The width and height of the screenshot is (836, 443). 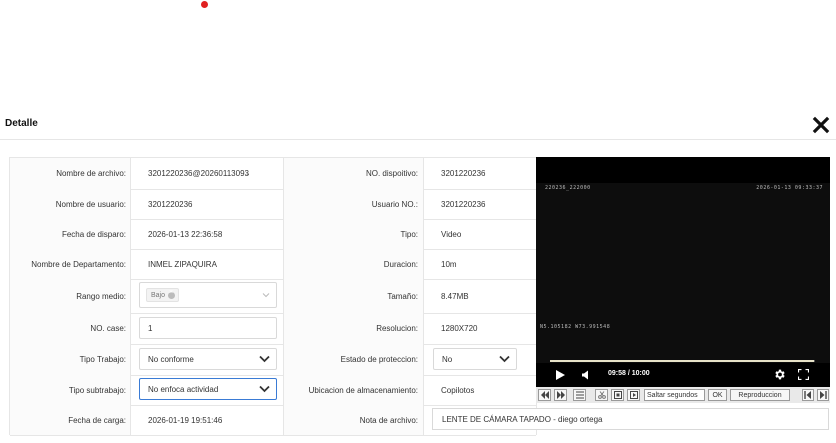 I want to click on close-icon, so click(x=821, y=125).